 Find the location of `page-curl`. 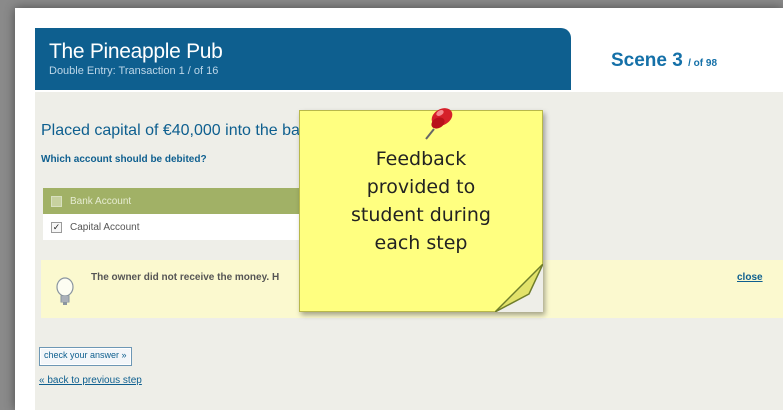

page-curl is located at coordinates (519, 288).